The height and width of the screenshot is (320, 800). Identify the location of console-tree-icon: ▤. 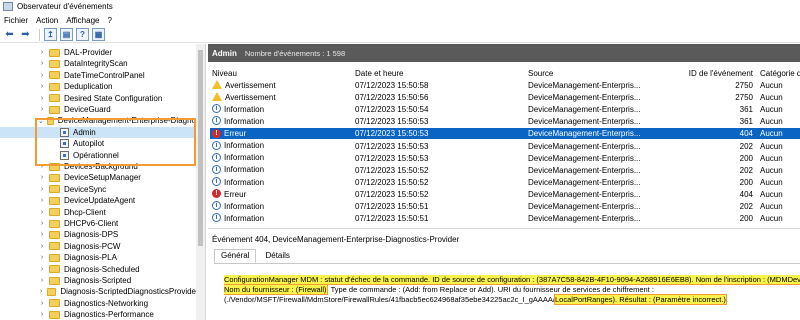
(66, 34).